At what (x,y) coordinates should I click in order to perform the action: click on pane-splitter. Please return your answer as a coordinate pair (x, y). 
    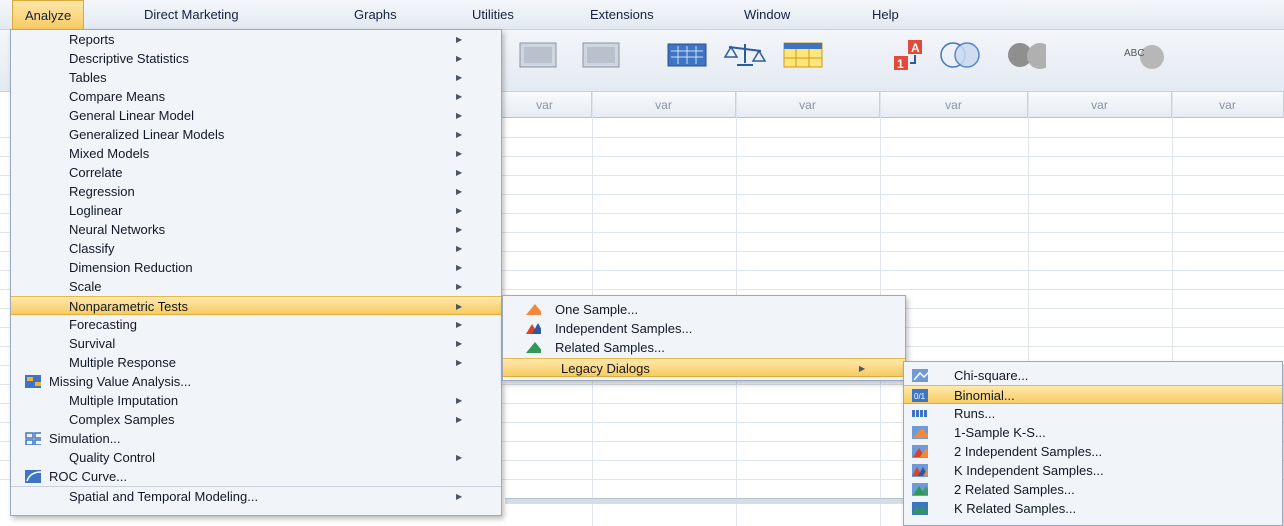
    Looking at the image, I should click on (705, 501).